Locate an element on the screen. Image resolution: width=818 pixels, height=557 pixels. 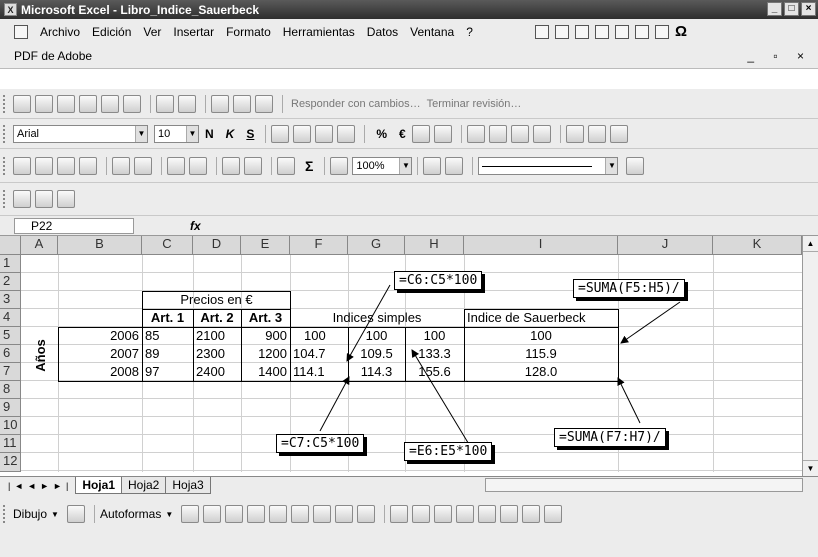
align-left-icon is located at coordinates (280, 133).